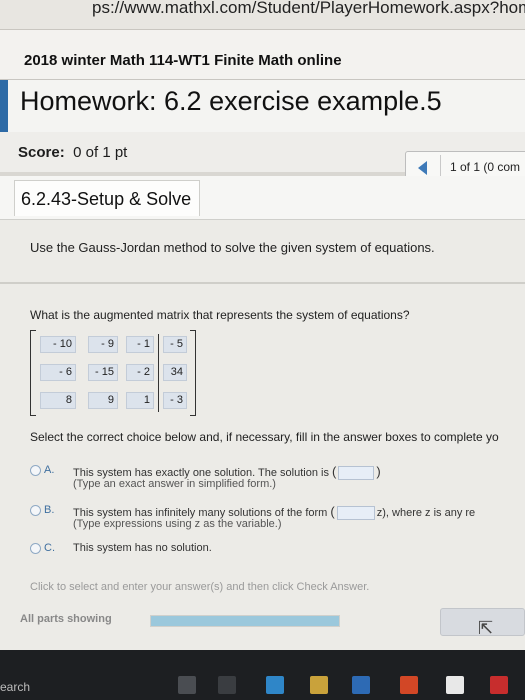 This screenshot has width=525, height=700. I want to click on homework-header: Homework: 6.2 exercise example.5, so click(262, 106).